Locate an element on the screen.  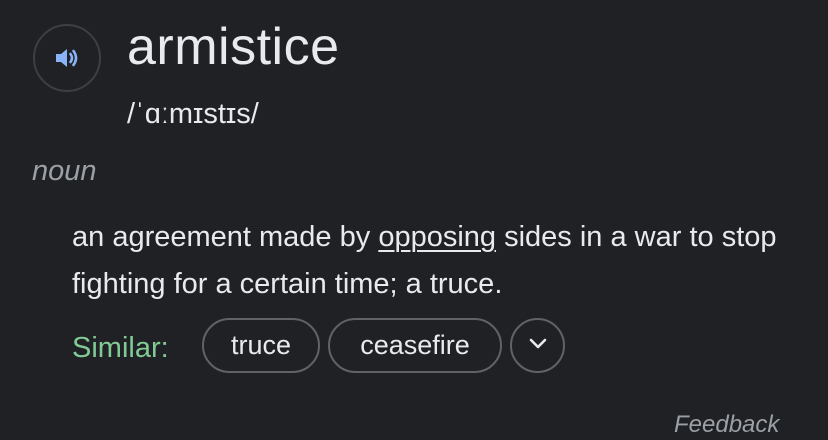
similar-chip-ceasefire: ceasefire is located at coordinates (415, 345).